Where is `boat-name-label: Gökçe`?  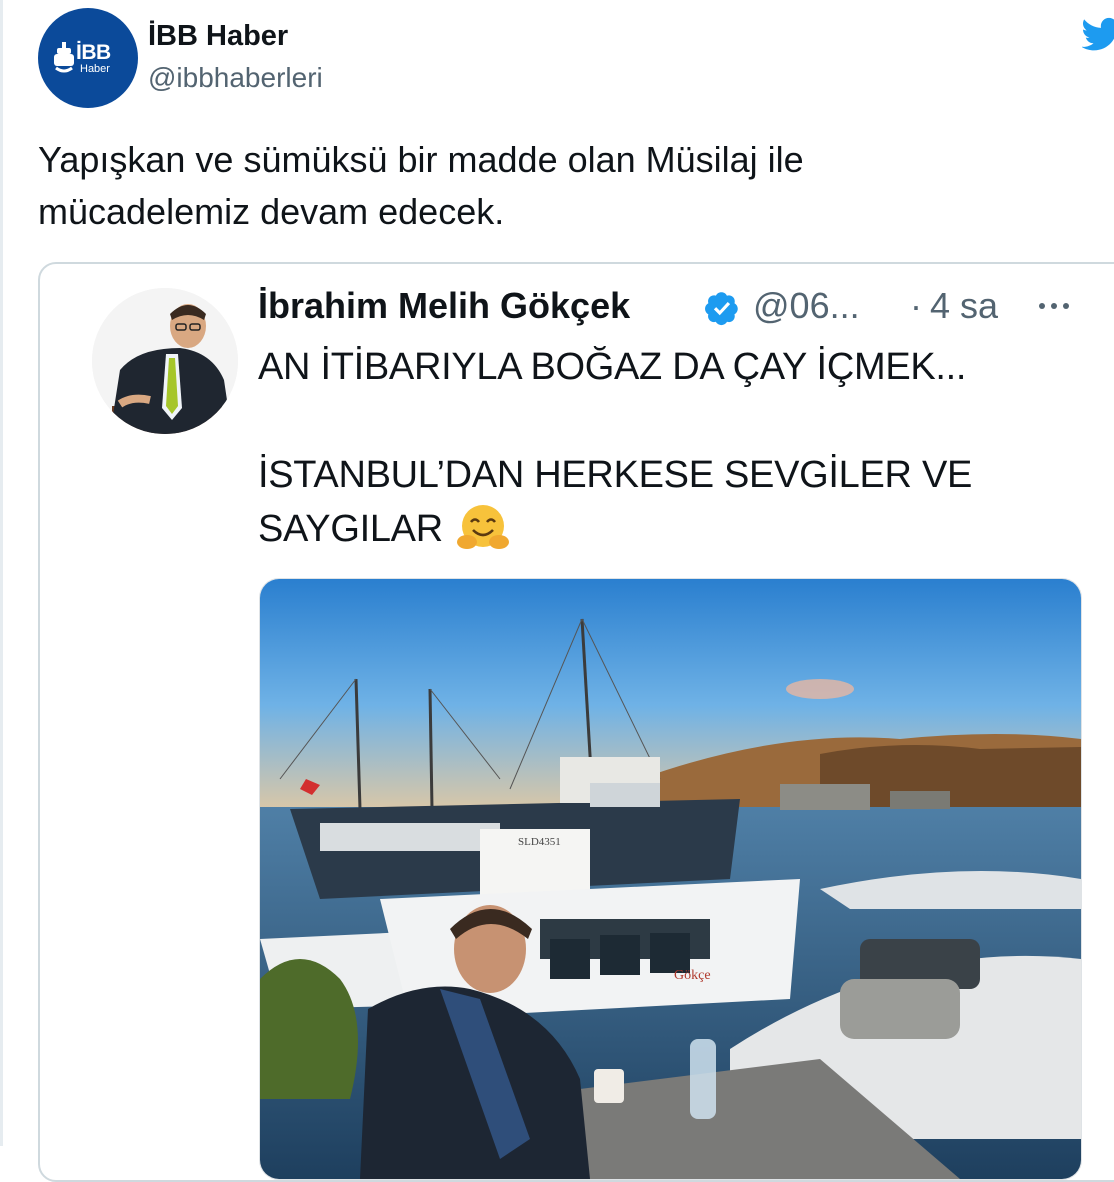
boat-name-label: Gökçe is located at coordinates (692, 975).